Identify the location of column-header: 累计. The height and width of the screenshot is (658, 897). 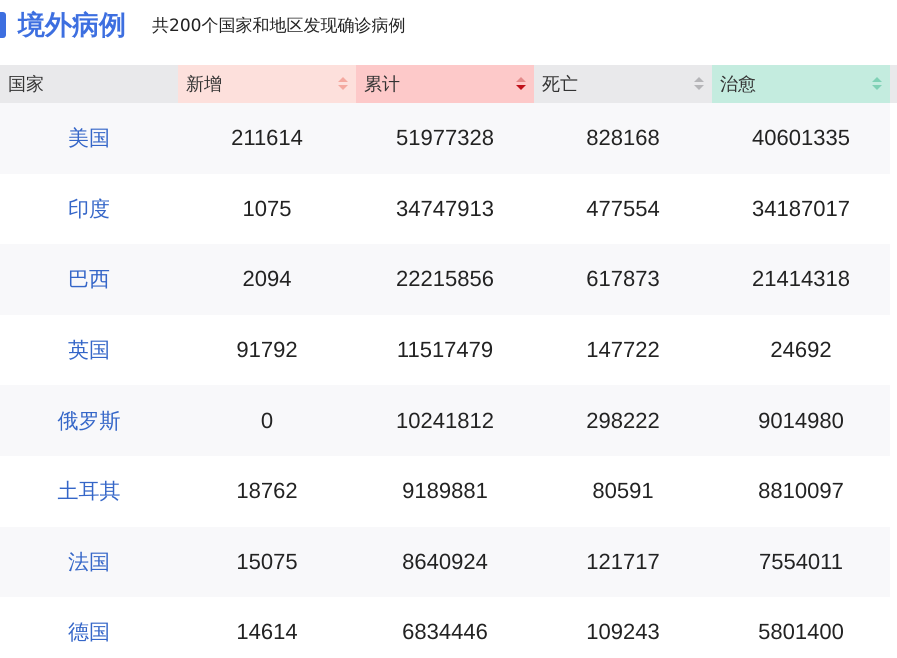
(445, 84).